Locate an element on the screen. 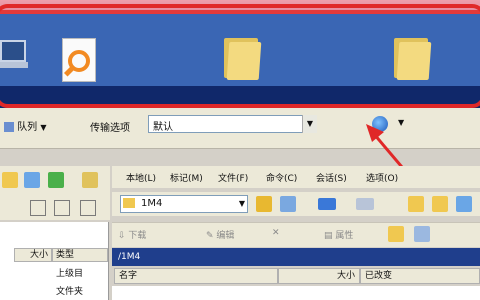  forward-arrow-icon is located at coordinates (365, 204).